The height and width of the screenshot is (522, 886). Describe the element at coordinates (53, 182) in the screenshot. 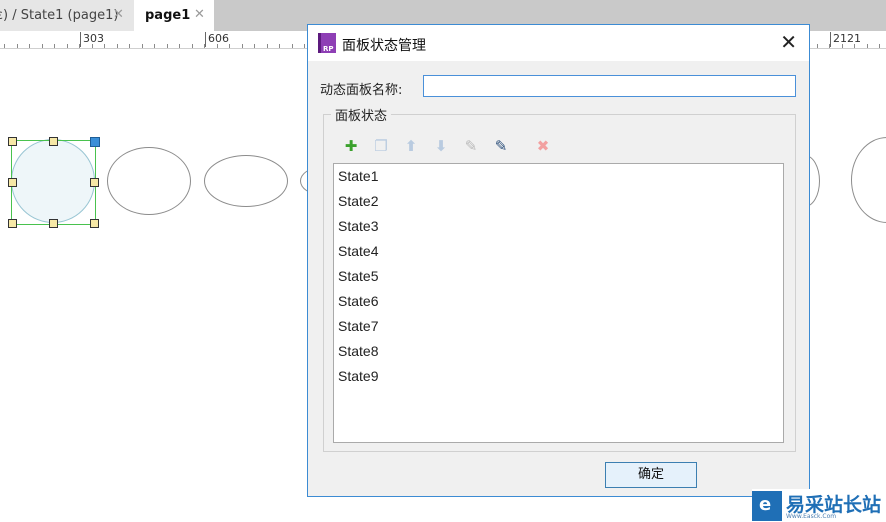

I see `selection-box` at that location.